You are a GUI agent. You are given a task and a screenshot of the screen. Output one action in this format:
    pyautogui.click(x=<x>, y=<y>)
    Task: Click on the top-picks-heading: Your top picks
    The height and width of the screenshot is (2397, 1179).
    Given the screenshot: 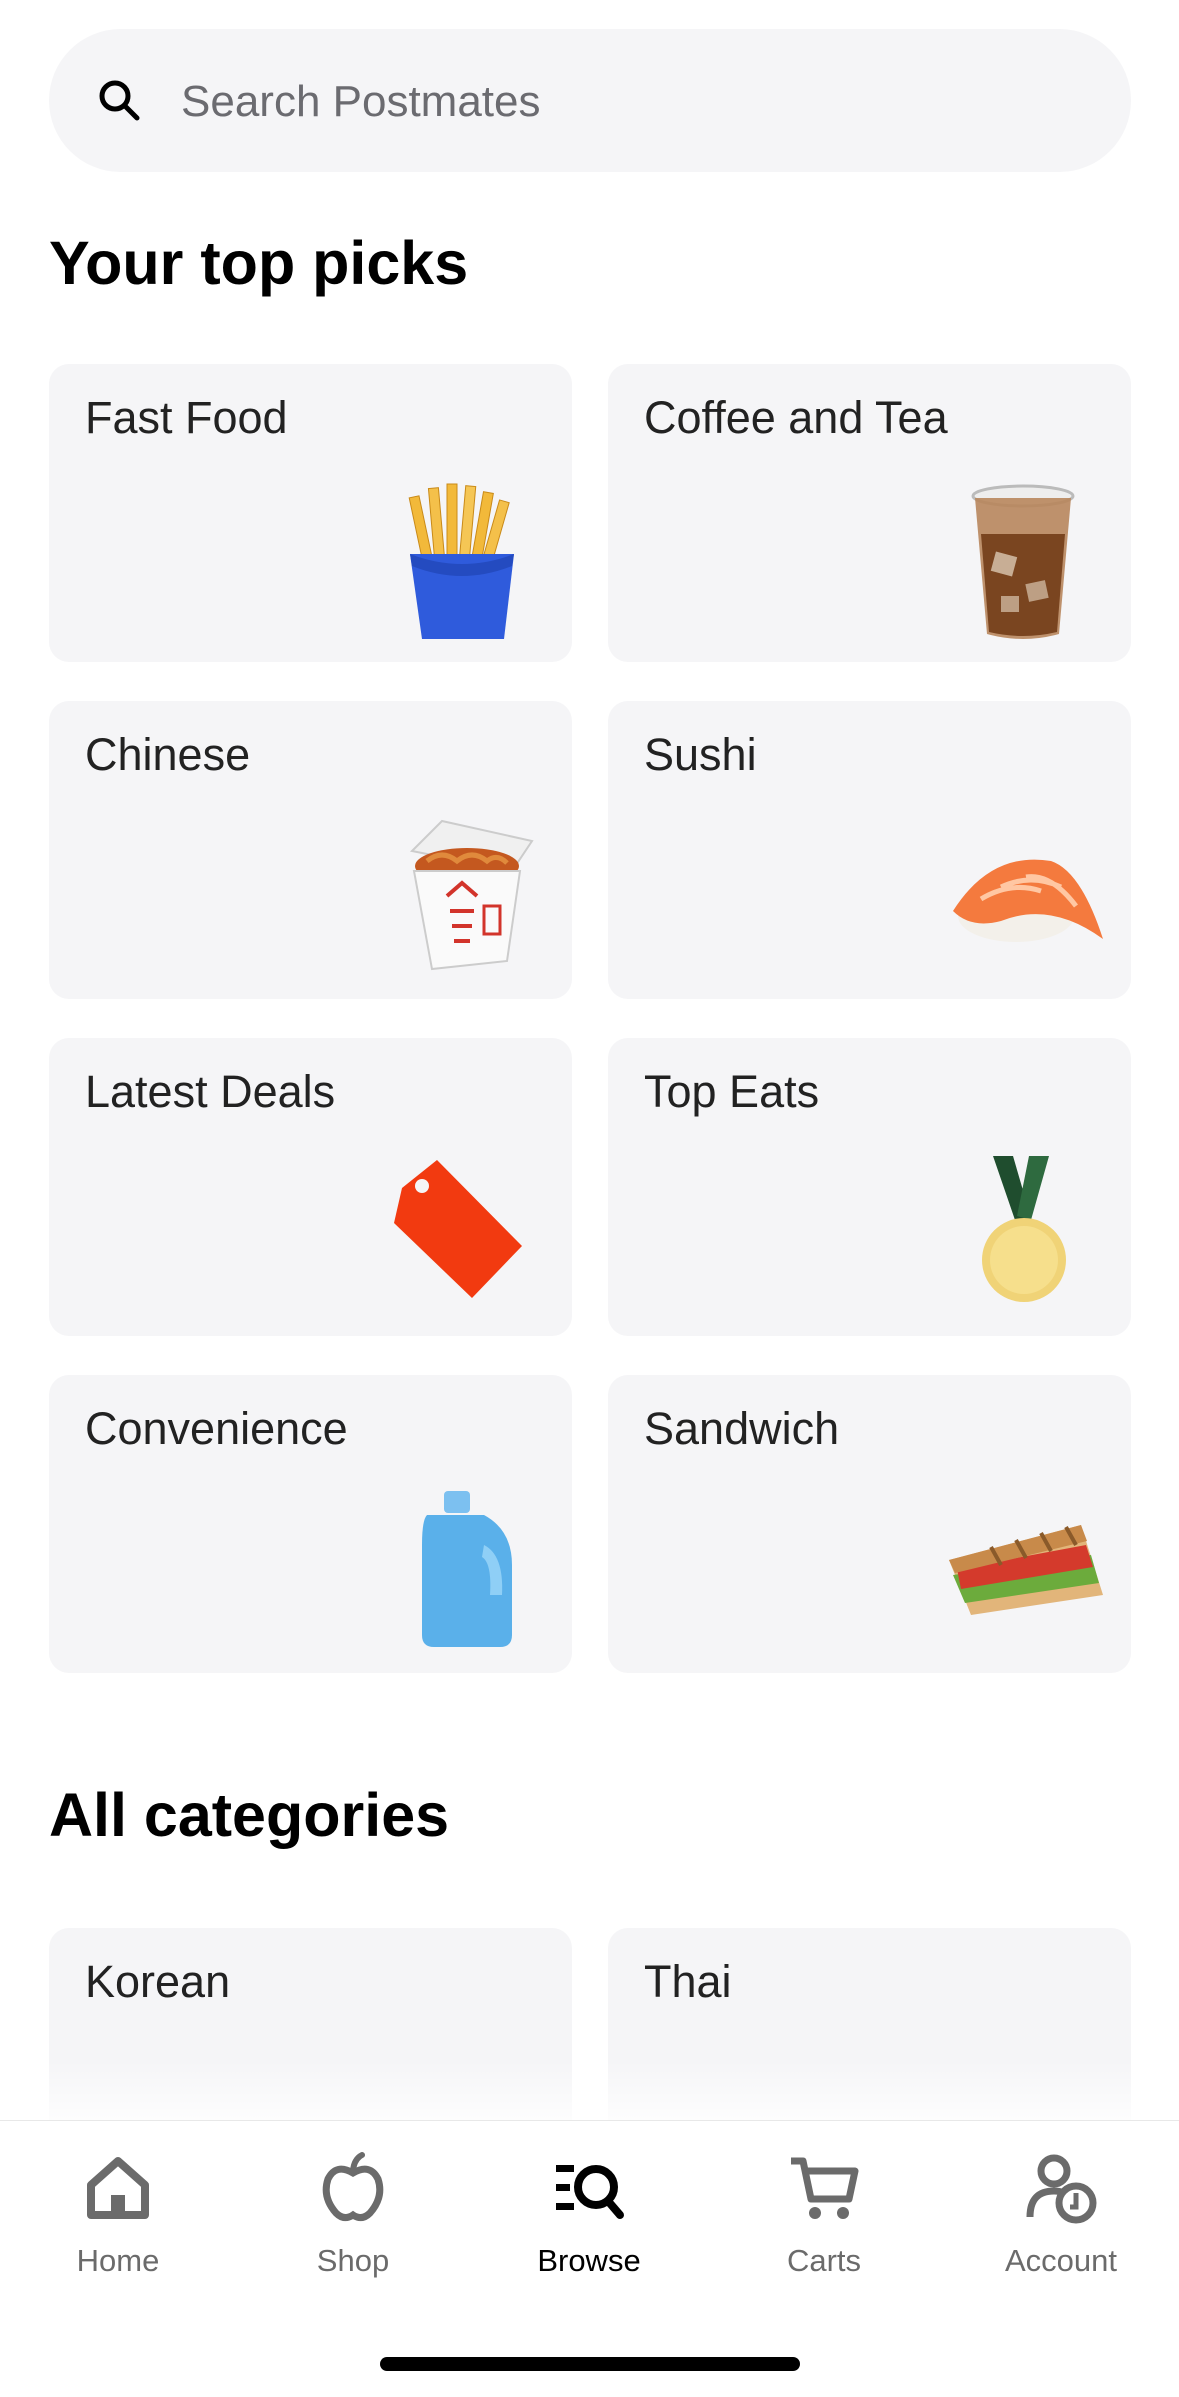 What is the action you would take?
    pyautogui.click(x=259, y=263)
    